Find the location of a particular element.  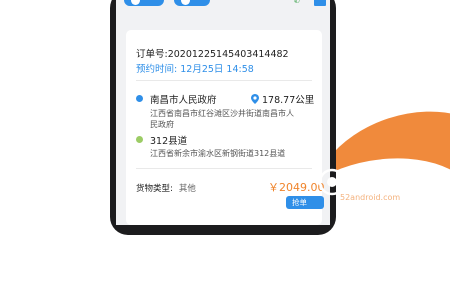

appointment-value: 12月25日 14:58 is located at coordinates (217, 69).